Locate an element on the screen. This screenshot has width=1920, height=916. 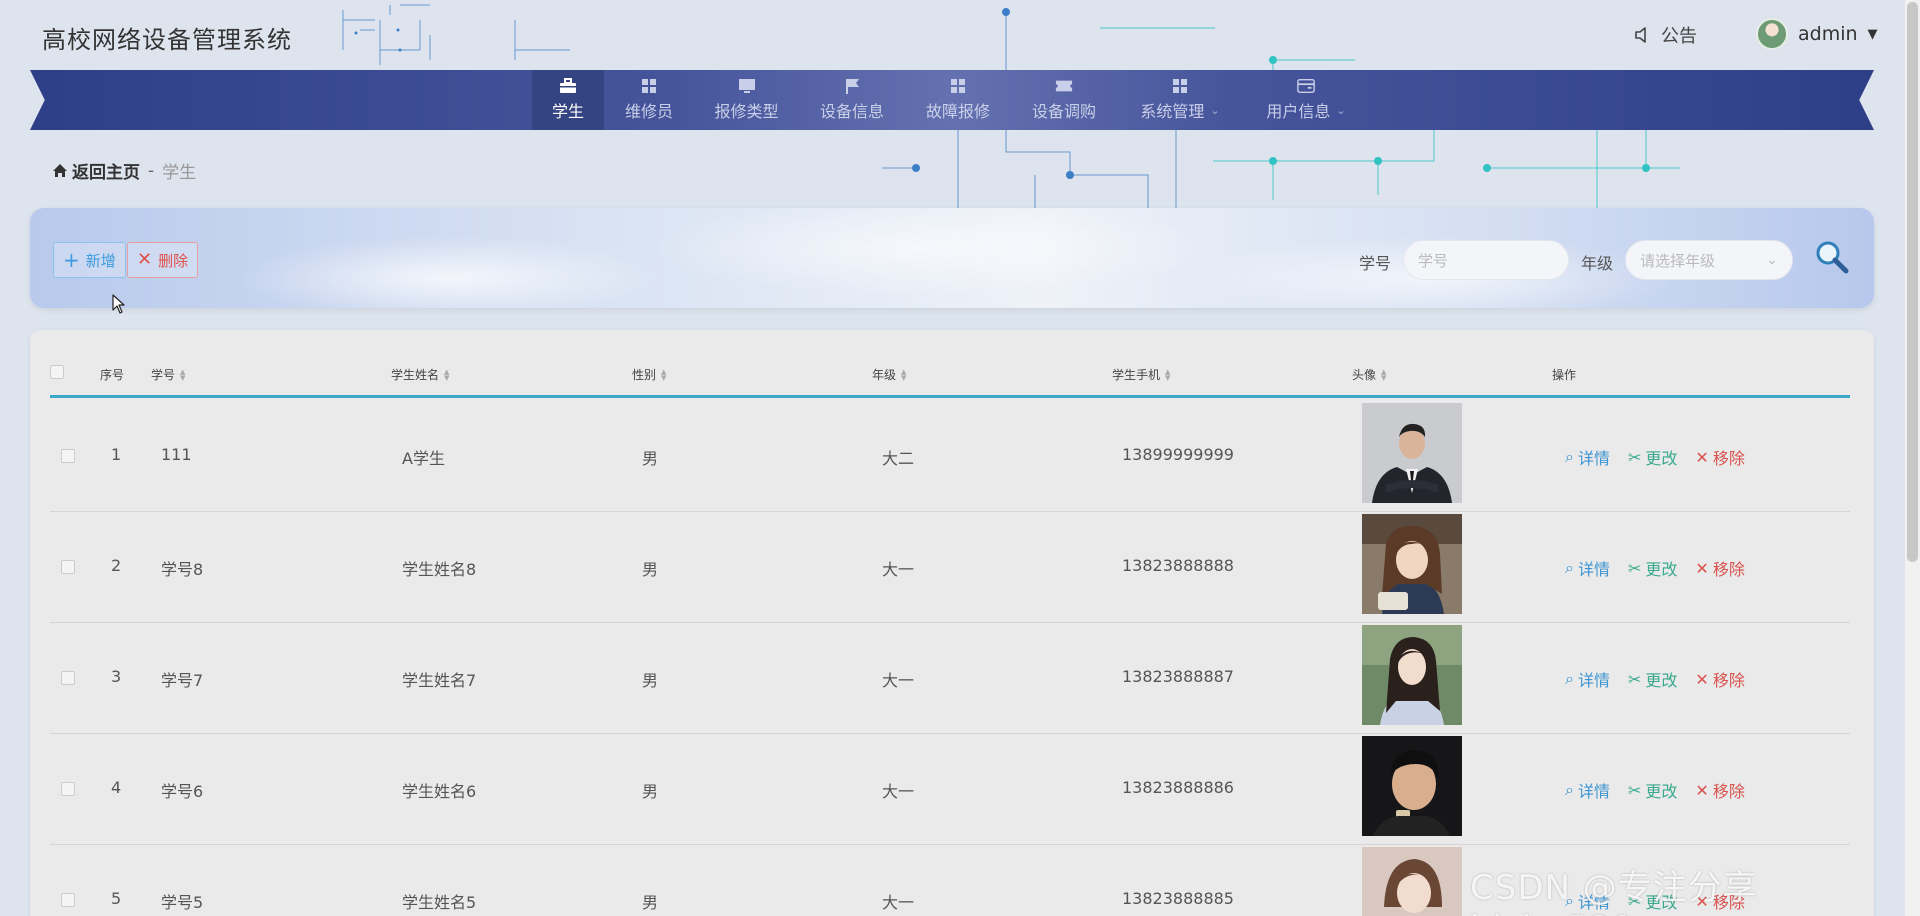
delete-button: ✕ 删除 is located at coordinates (163, 260).